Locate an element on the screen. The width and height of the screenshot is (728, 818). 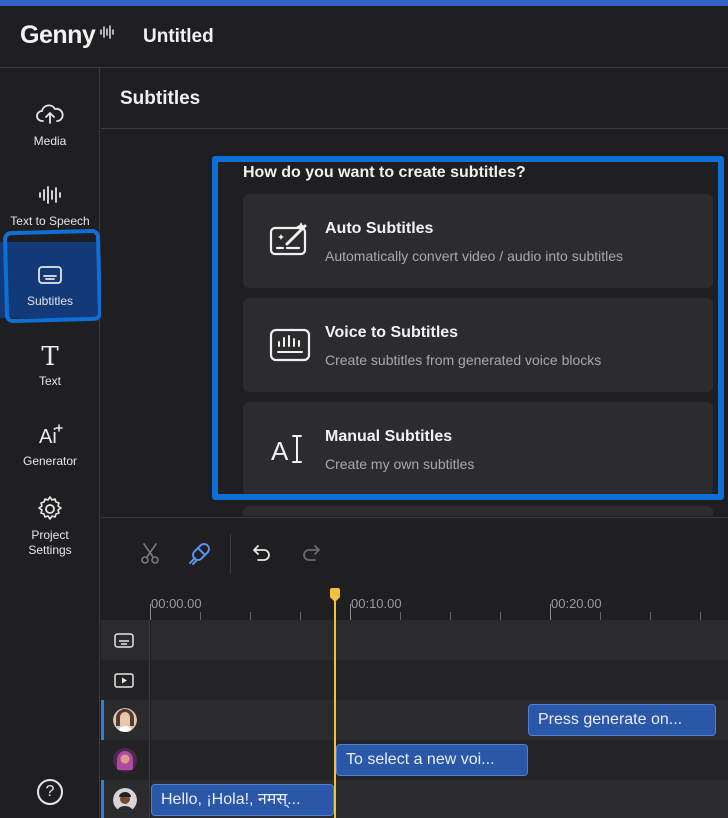
text-t-icon: T is located at coordinates (50, 356).